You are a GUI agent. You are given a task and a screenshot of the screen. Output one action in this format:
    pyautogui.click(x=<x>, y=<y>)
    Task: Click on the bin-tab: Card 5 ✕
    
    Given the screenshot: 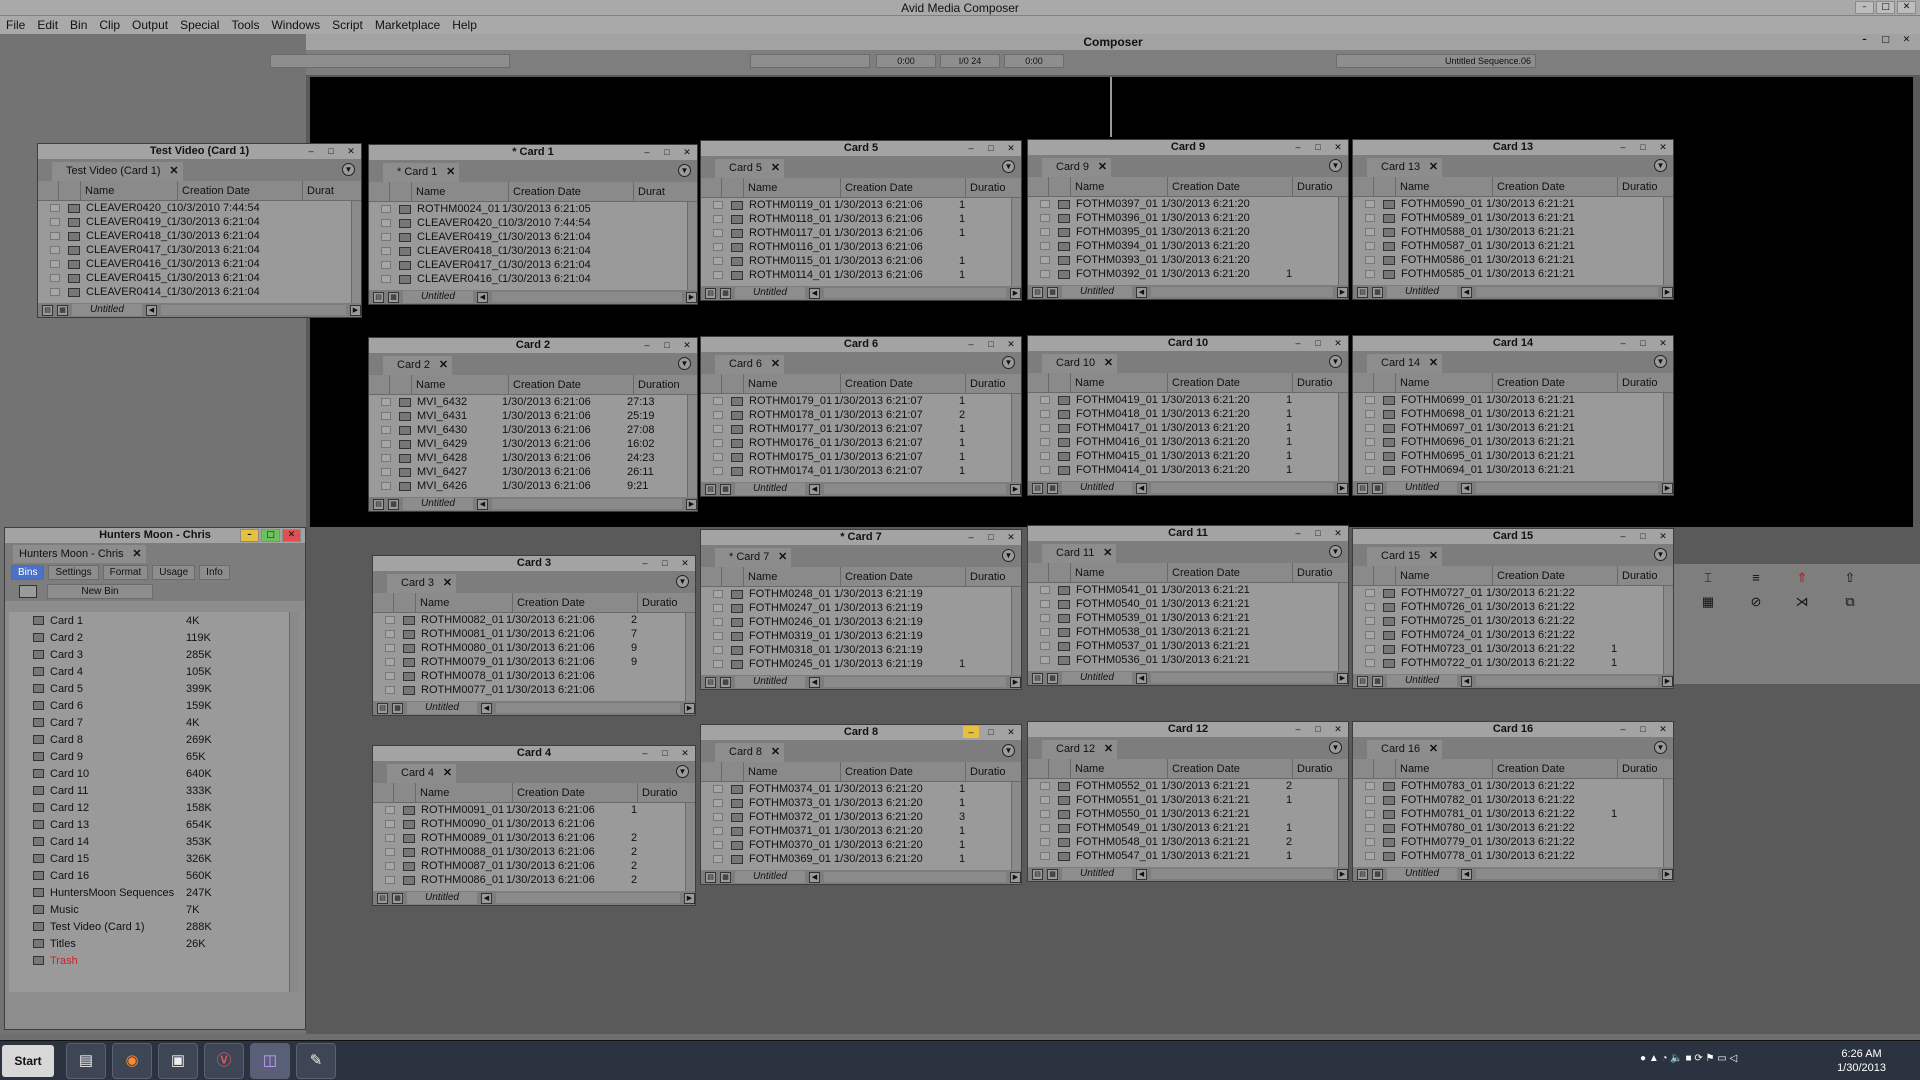 What is the action you would take?
    pyautogui.click(x=750, y=168)
    